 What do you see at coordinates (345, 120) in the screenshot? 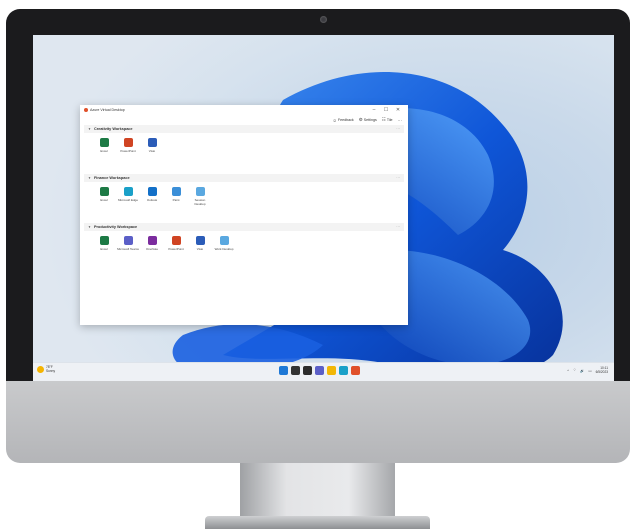
I see `feedback-label: Feedback` at bounding box center [345, 120].